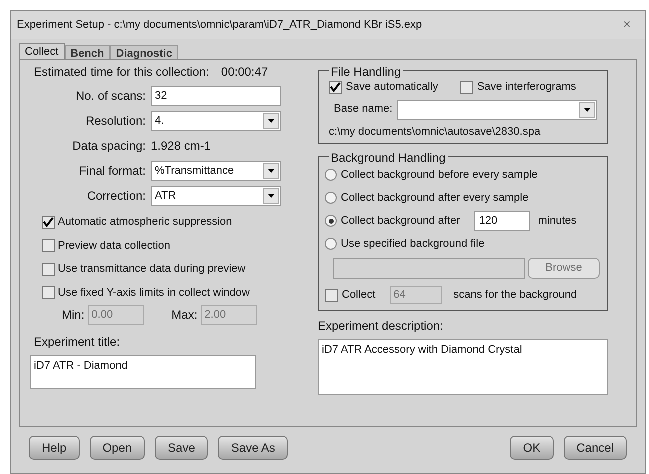 The height and width of the screenshot is (474, 649). What do you see at coordinates (144, 52) in the screenshot?
I see `tab: Diagnostic` at bounding box center [144, 52].